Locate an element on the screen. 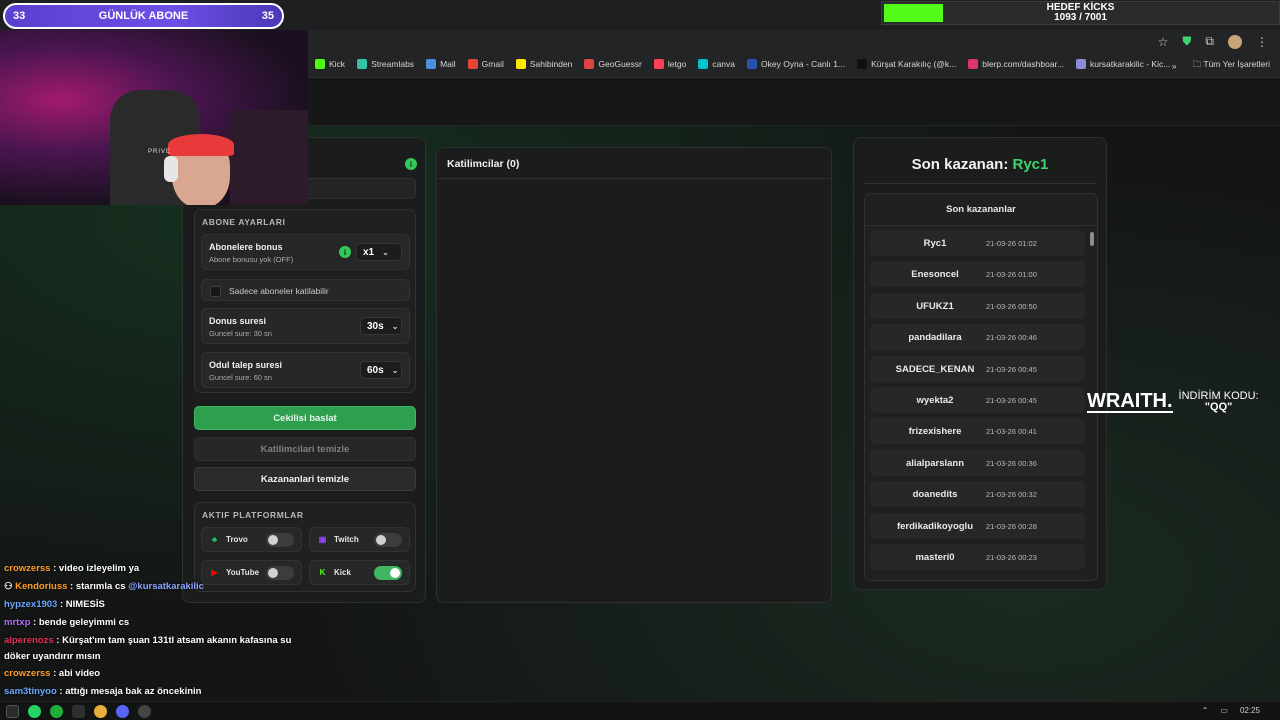  taskbar-icons is located at coordinates (78, 711).